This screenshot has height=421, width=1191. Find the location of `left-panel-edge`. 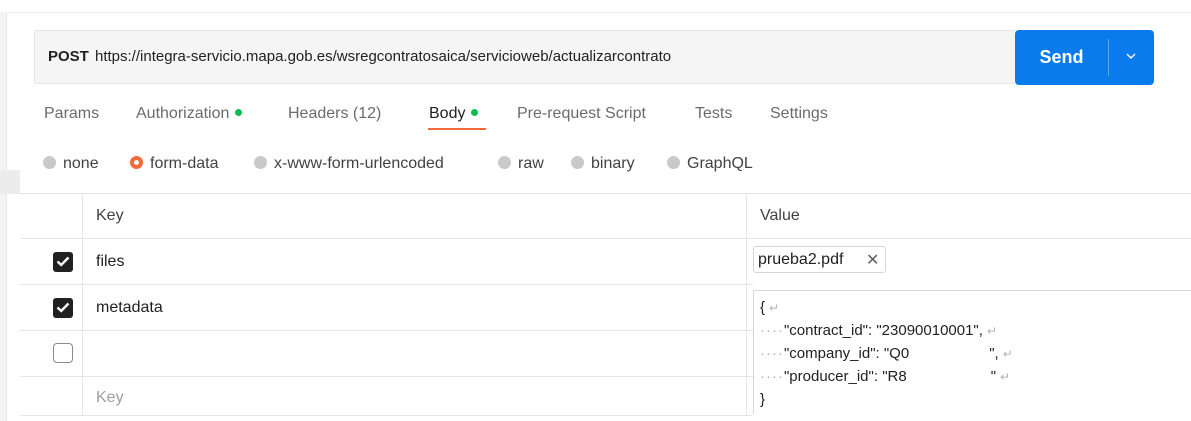

left-panel-edge is located at coordinates (3, 216).